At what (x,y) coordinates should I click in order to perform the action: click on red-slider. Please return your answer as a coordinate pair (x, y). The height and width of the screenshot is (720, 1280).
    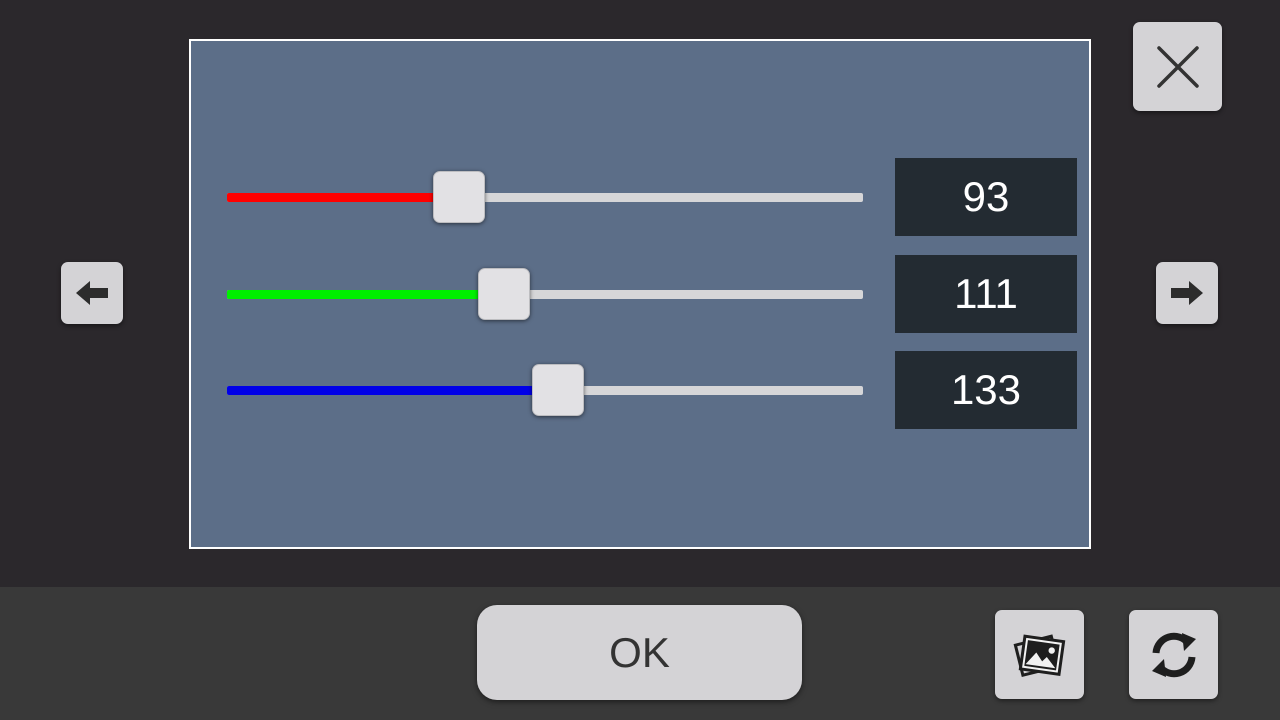
    Looking at the image, I should click on (545, 197).